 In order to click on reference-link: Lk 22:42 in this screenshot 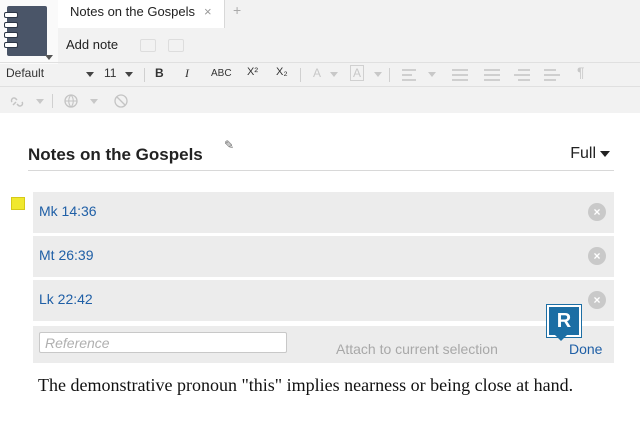, I will do `click(66, 299)`.